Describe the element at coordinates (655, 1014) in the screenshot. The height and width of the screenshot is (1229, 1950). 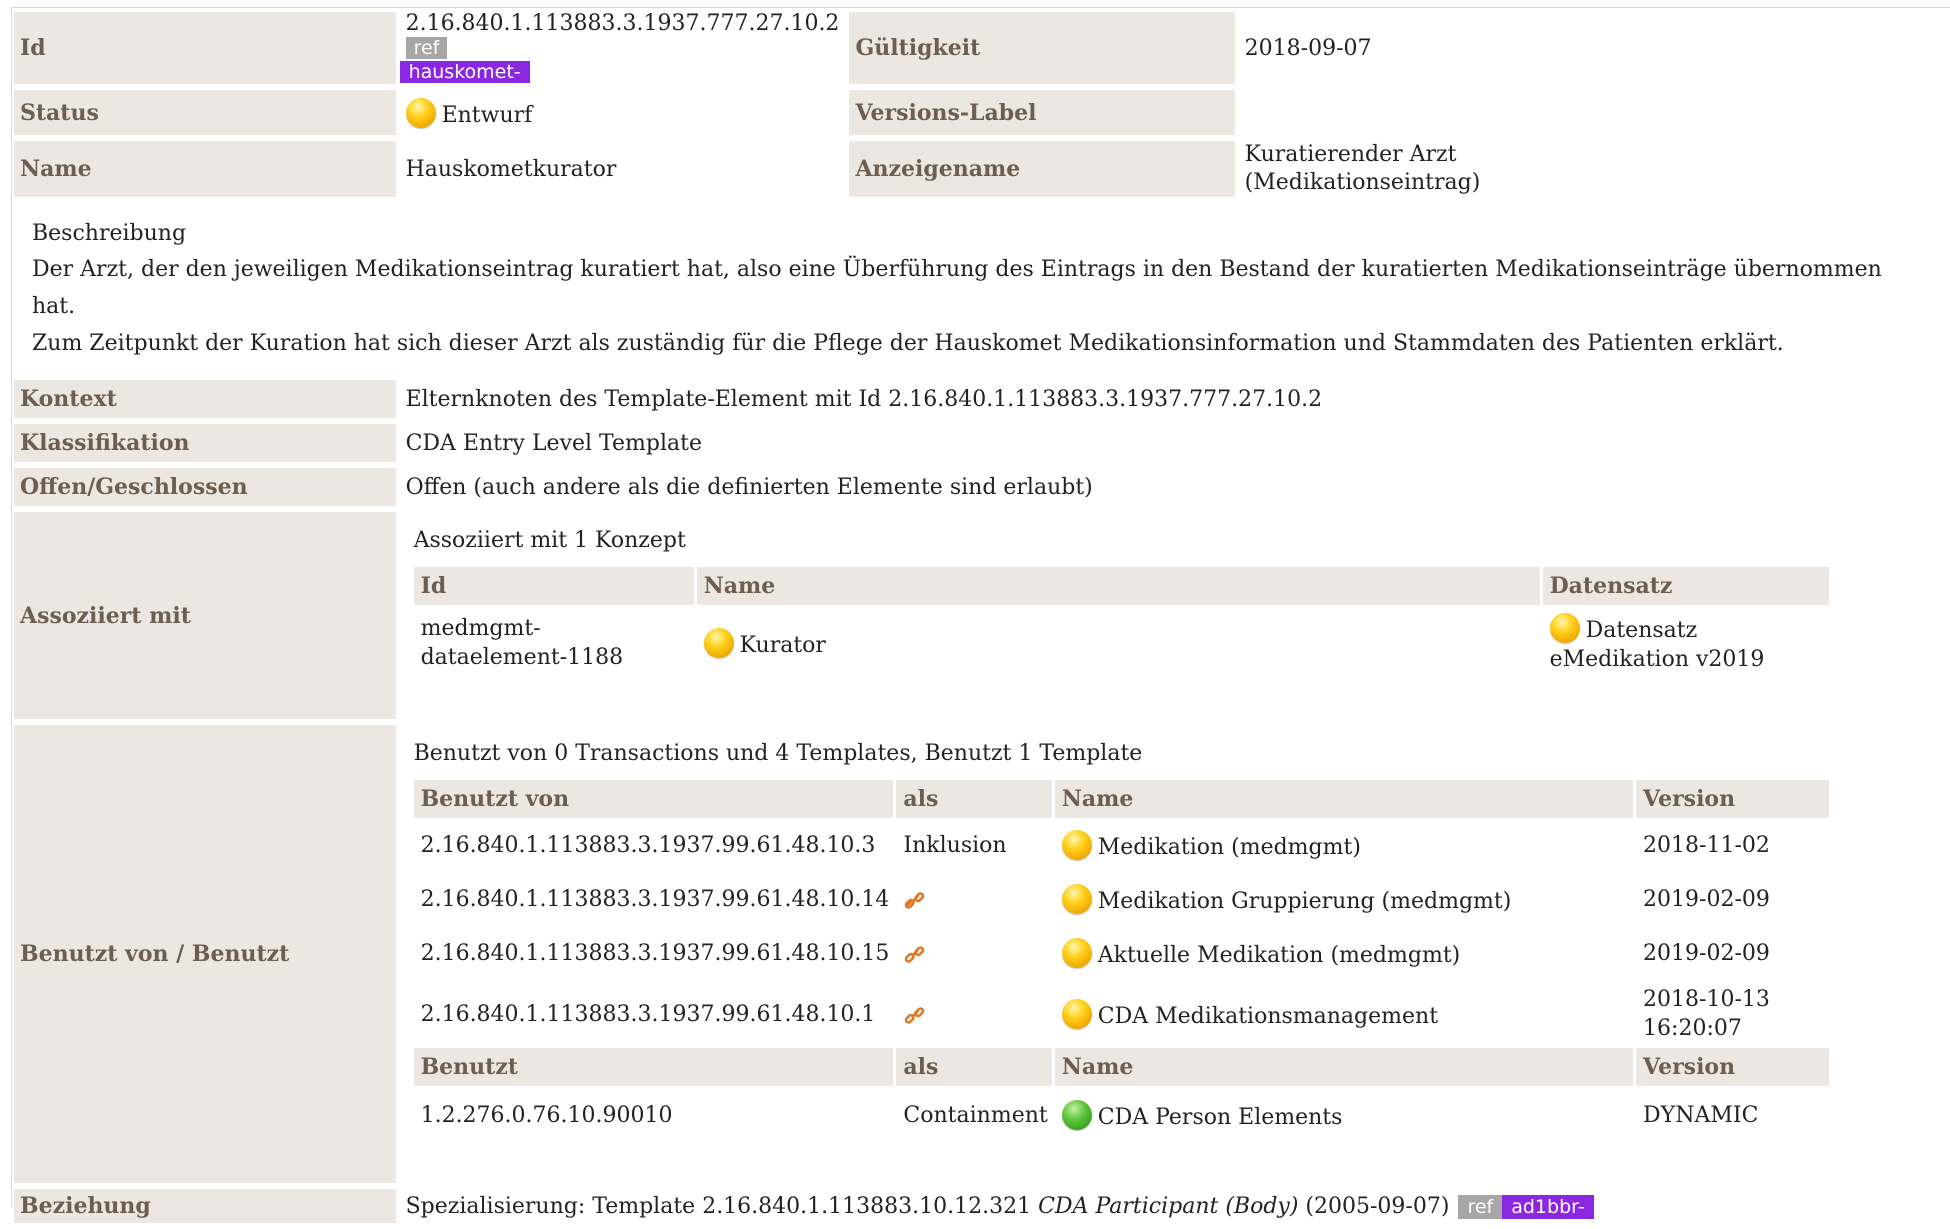
I see `used-by-id: 2.16.840.1.113883.3.1937.99.61.48.10.1` at that location.